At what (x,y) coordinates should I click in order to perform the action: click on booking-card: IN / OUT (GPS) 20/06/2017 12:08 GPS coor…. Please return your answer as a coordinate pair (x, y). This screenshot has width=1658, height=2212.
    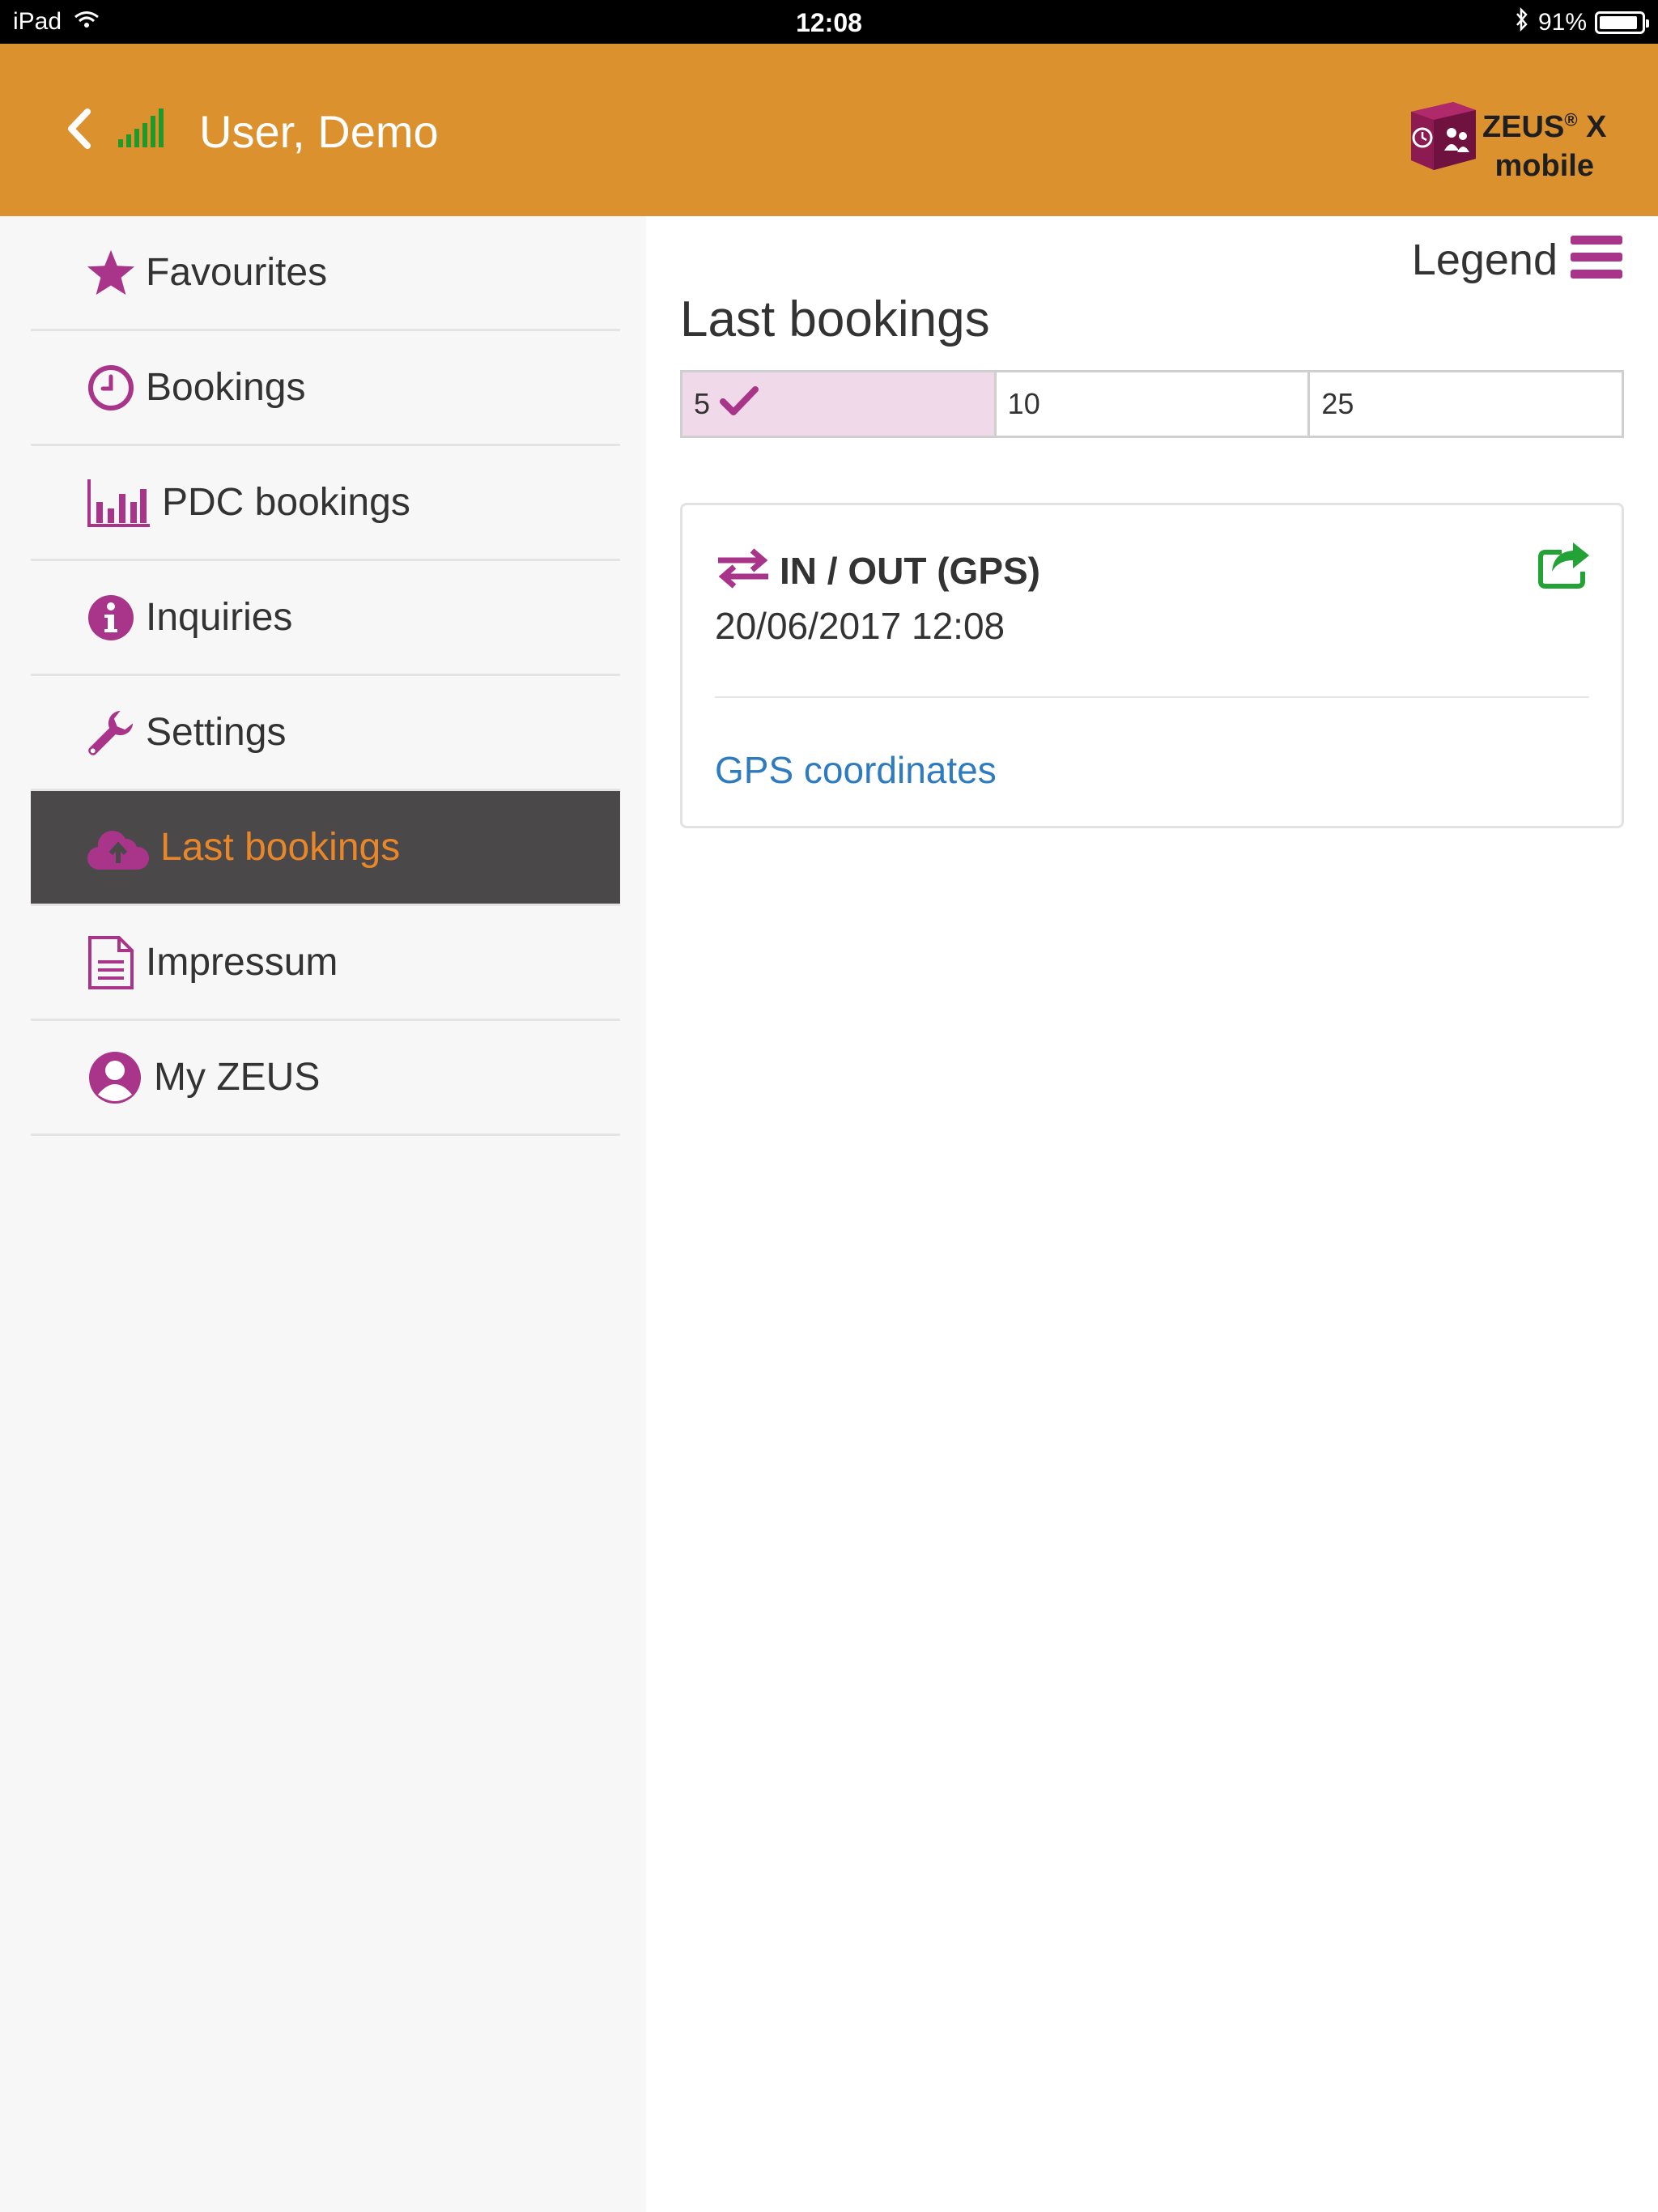
    Looking at the image, I should click on (1152, 665).